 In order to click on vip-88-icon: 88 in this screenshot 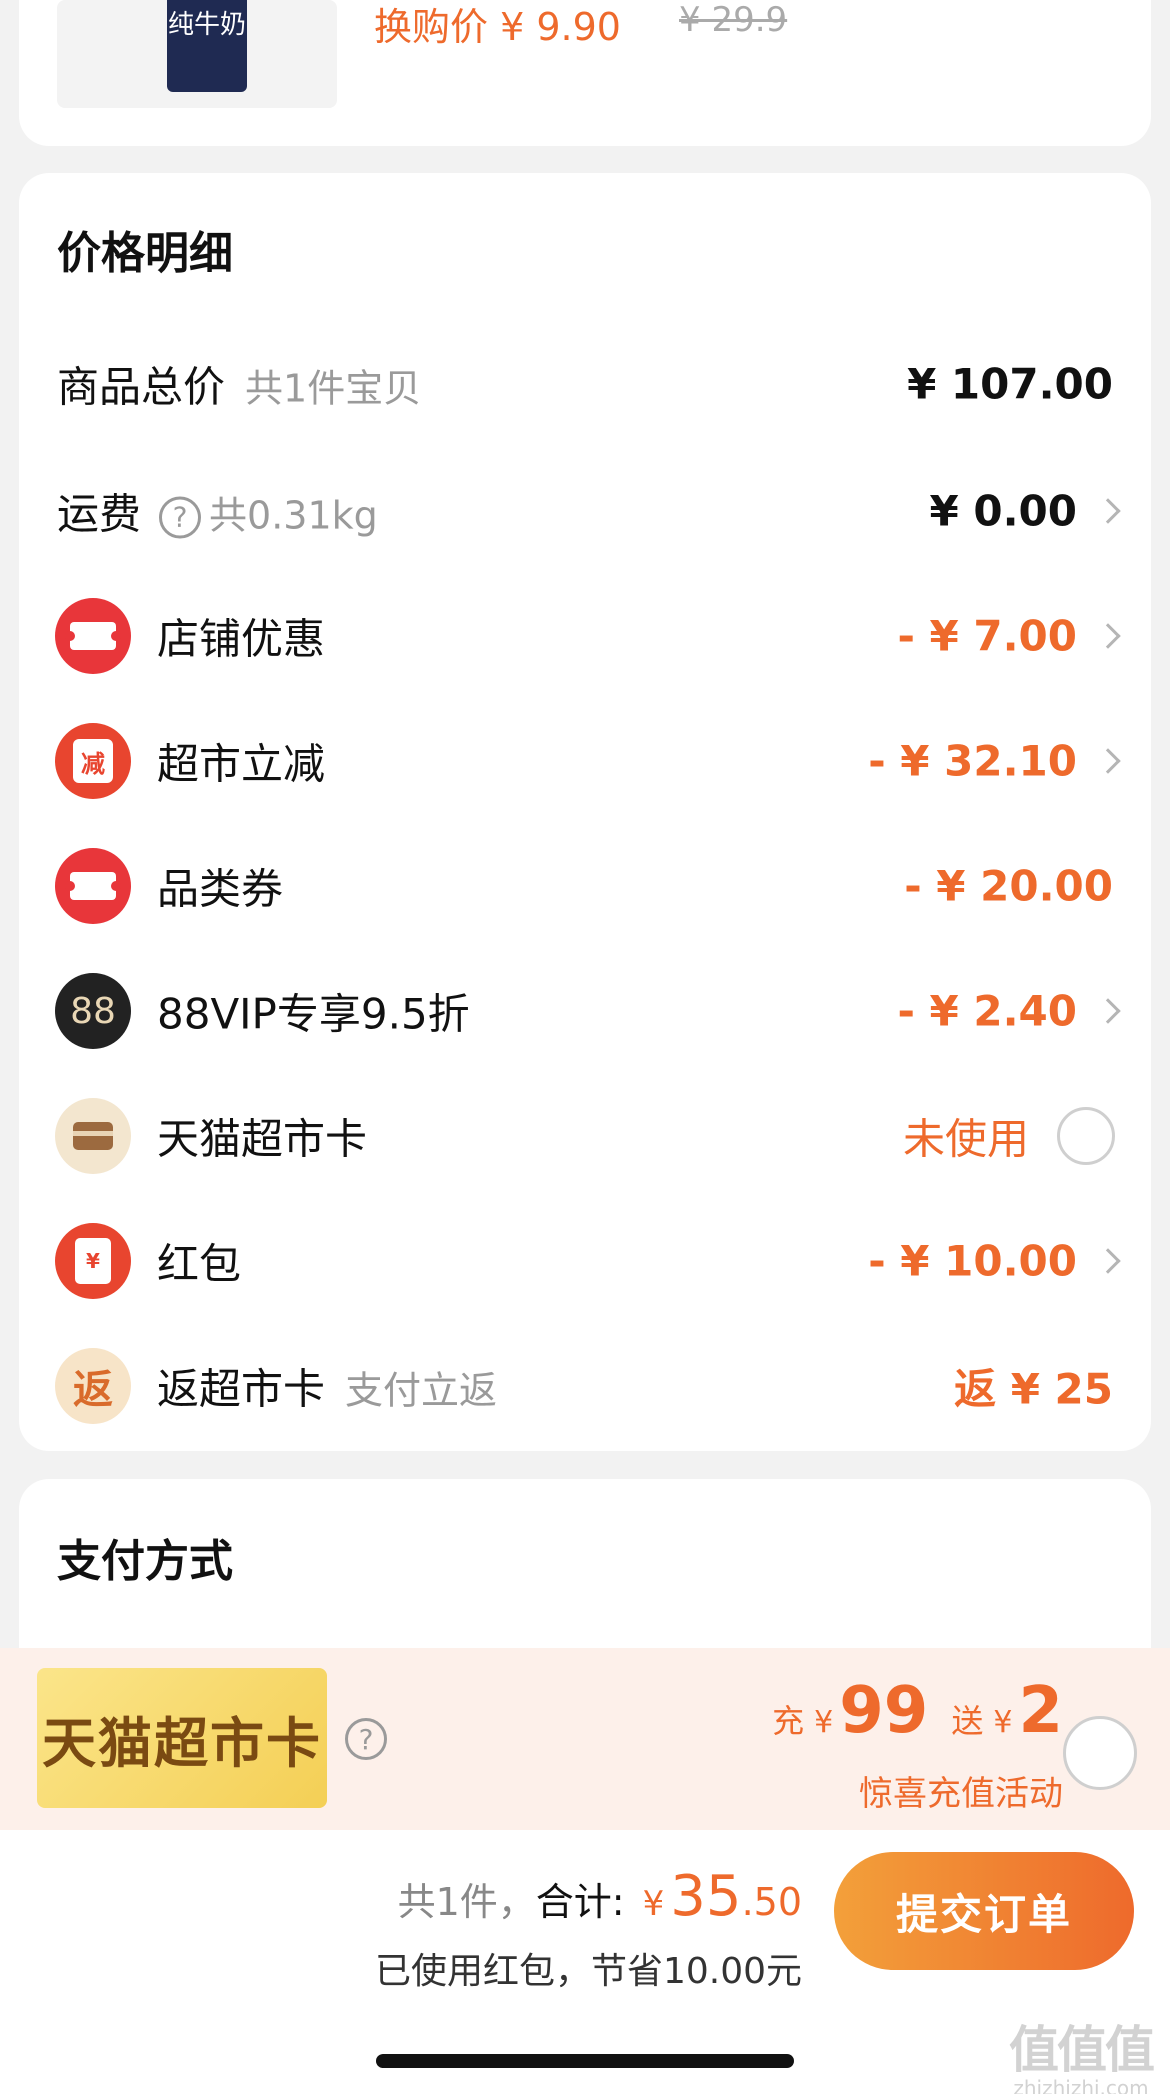, I will do `click(93, 1011)`.